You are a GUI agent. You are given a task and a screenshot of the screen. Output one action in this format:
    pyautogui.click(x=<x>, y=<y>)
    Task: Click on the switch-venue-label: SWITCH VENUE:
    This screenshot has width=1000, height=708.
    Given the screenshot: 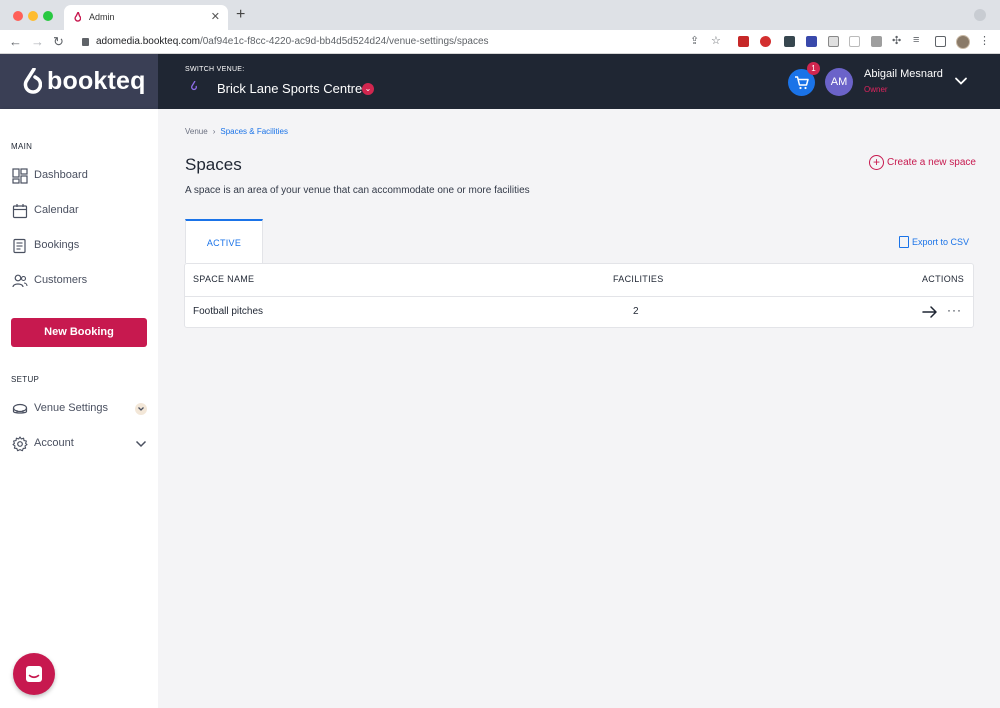 What is the action you would take?
    pyautogui.click(x=215, y=69)
    